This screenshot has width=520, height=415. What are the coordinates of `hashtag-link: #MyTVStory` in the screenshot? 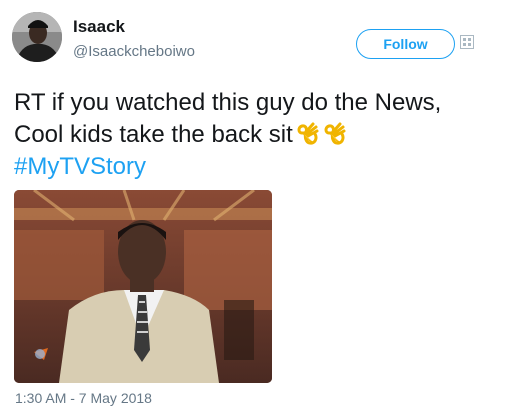 It's located at (264, 167).